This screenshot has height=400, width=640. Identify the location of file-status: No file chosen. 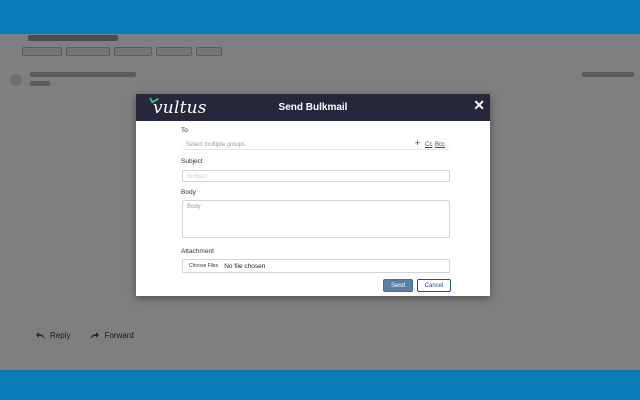
(245, 266).